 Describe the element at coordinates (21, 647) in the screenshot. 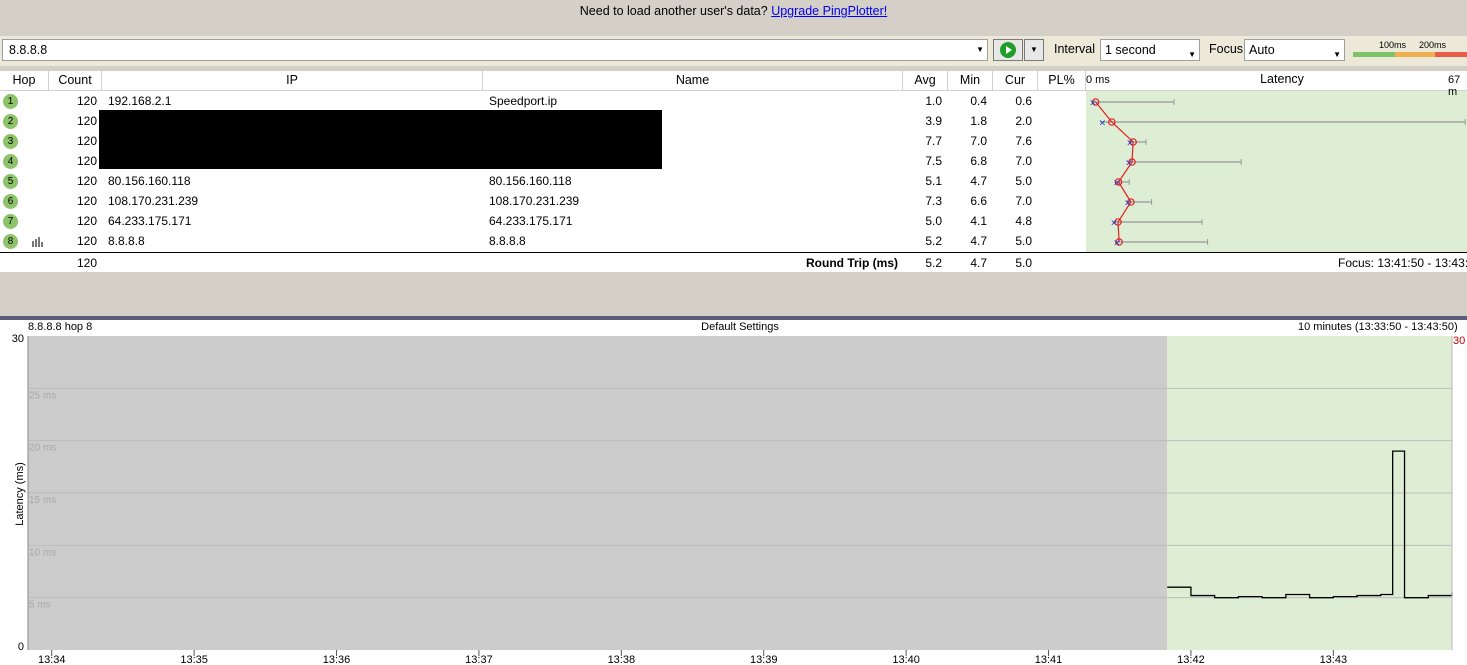

I see `y-axis-bottom-label: 0` at that location.